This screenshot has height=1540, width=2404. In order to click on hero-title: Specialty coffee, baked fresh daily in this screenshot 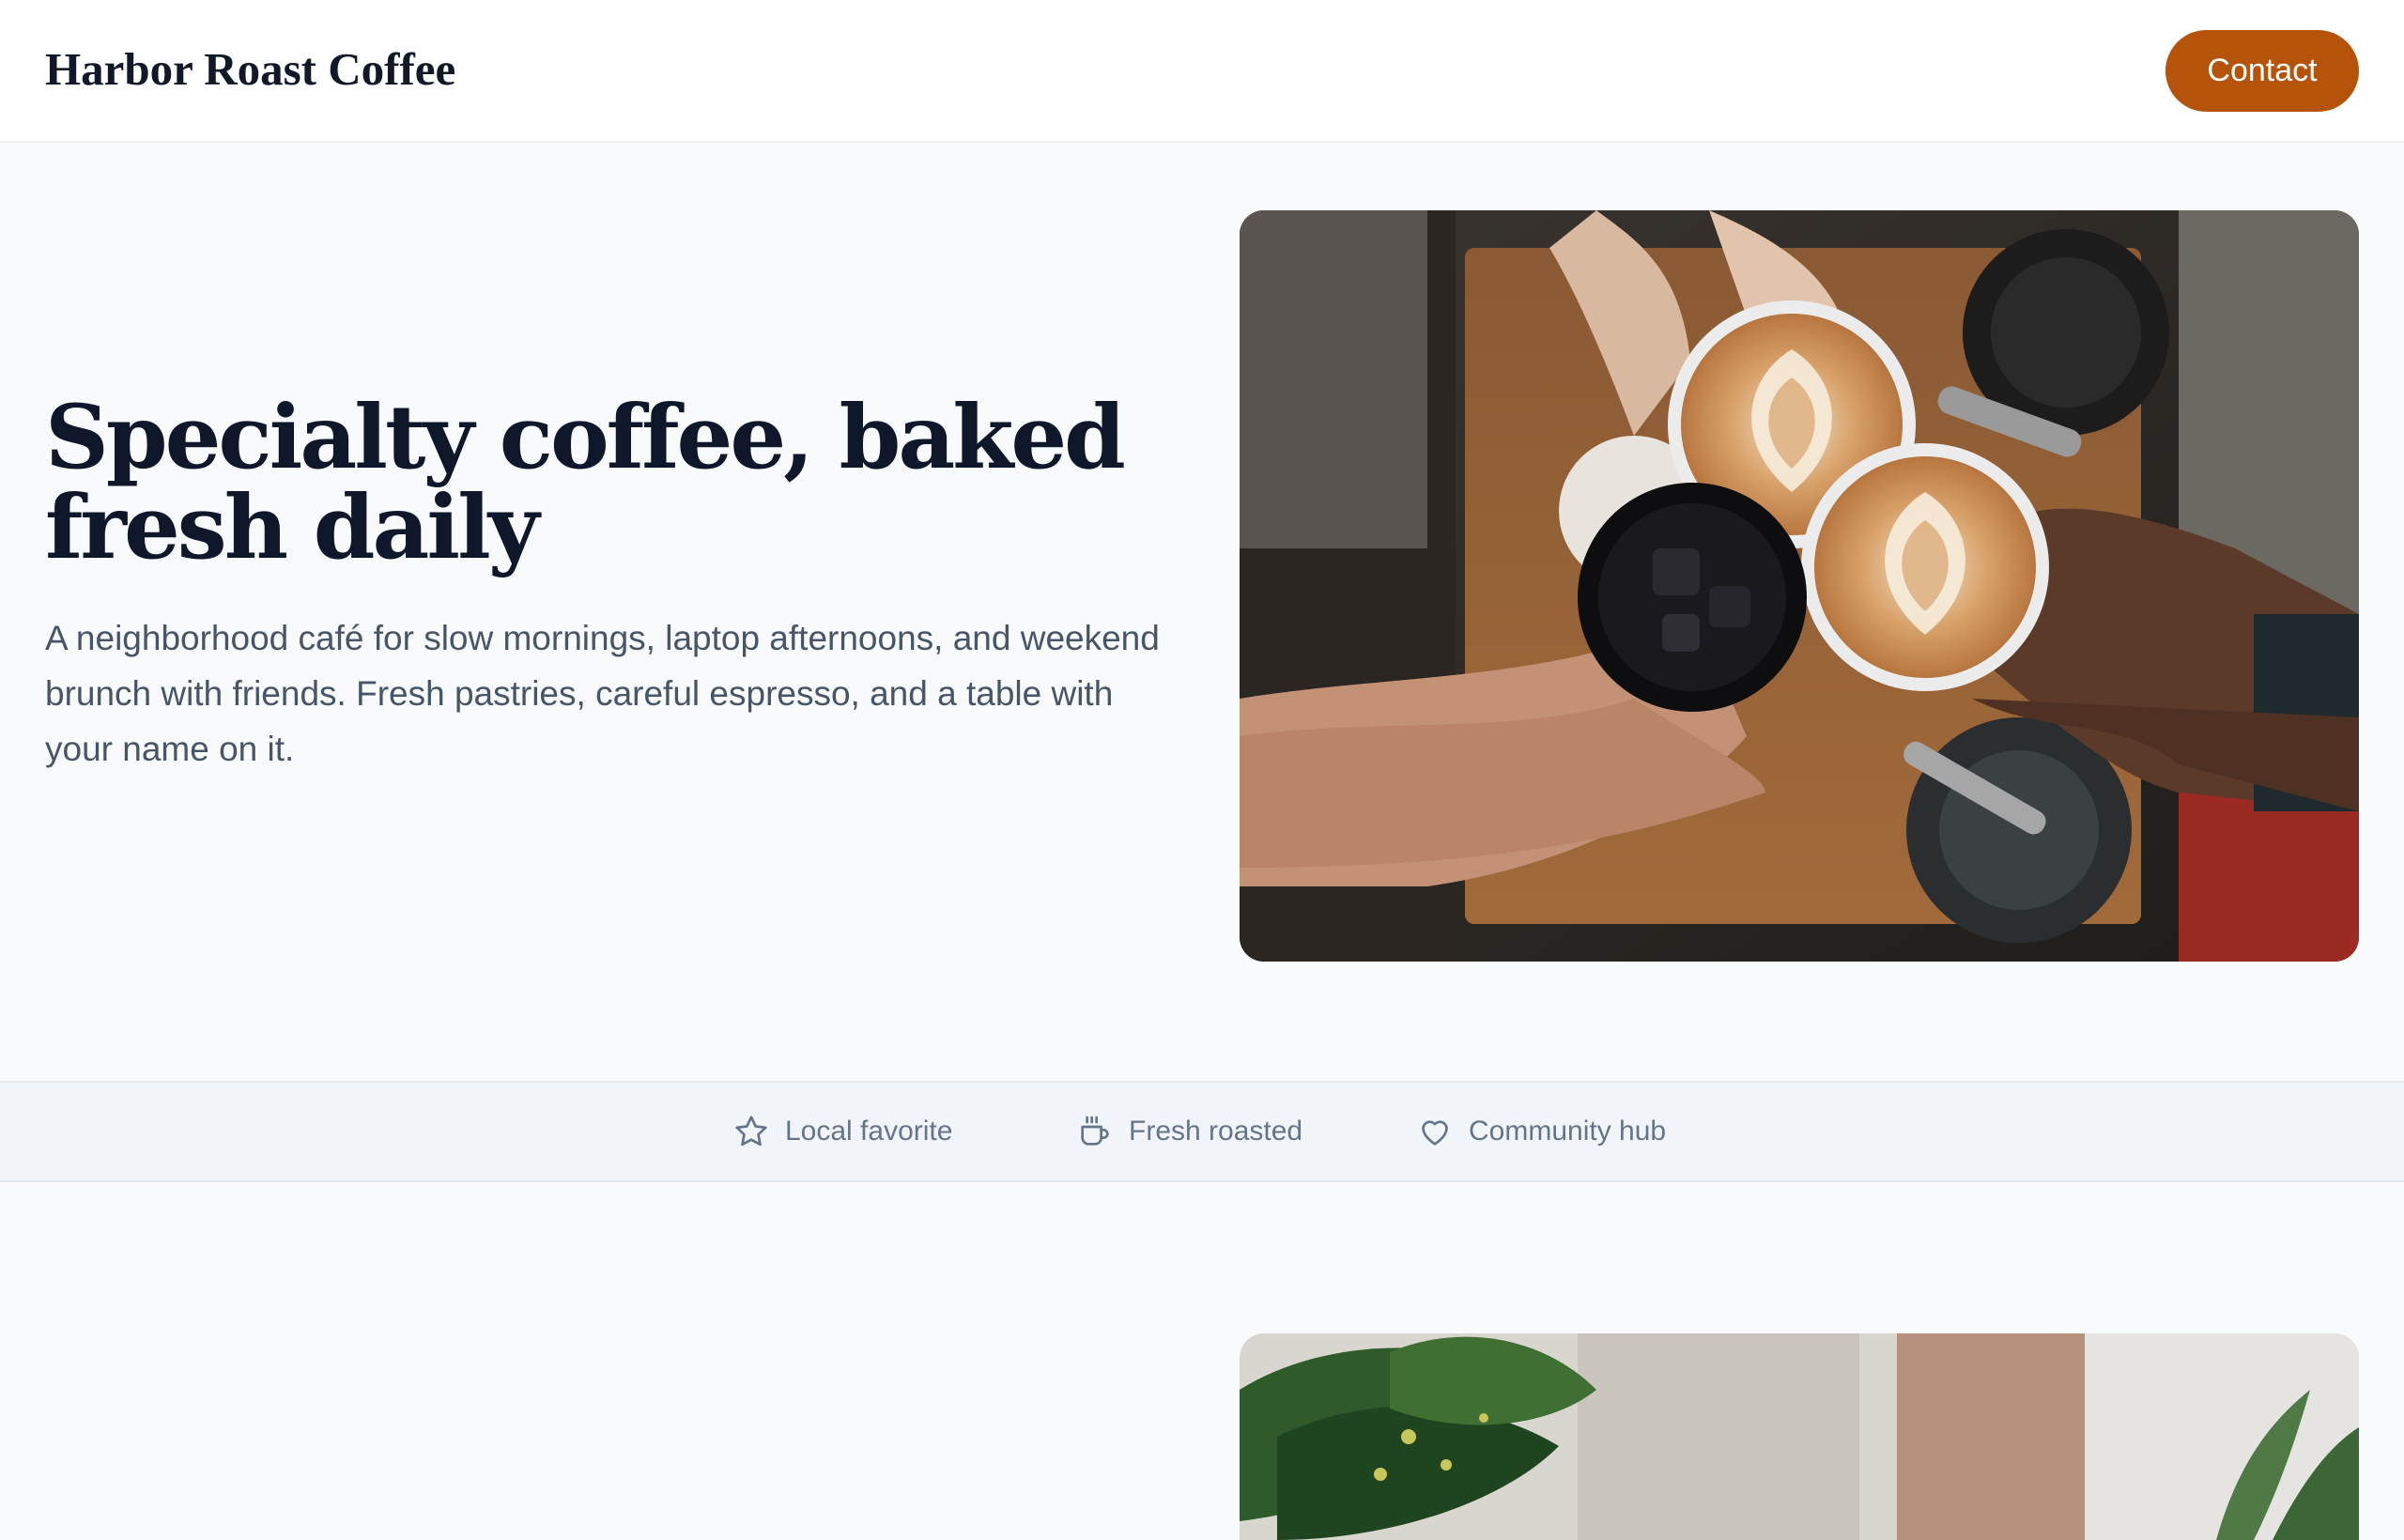, I will do `click(585, 482)`.